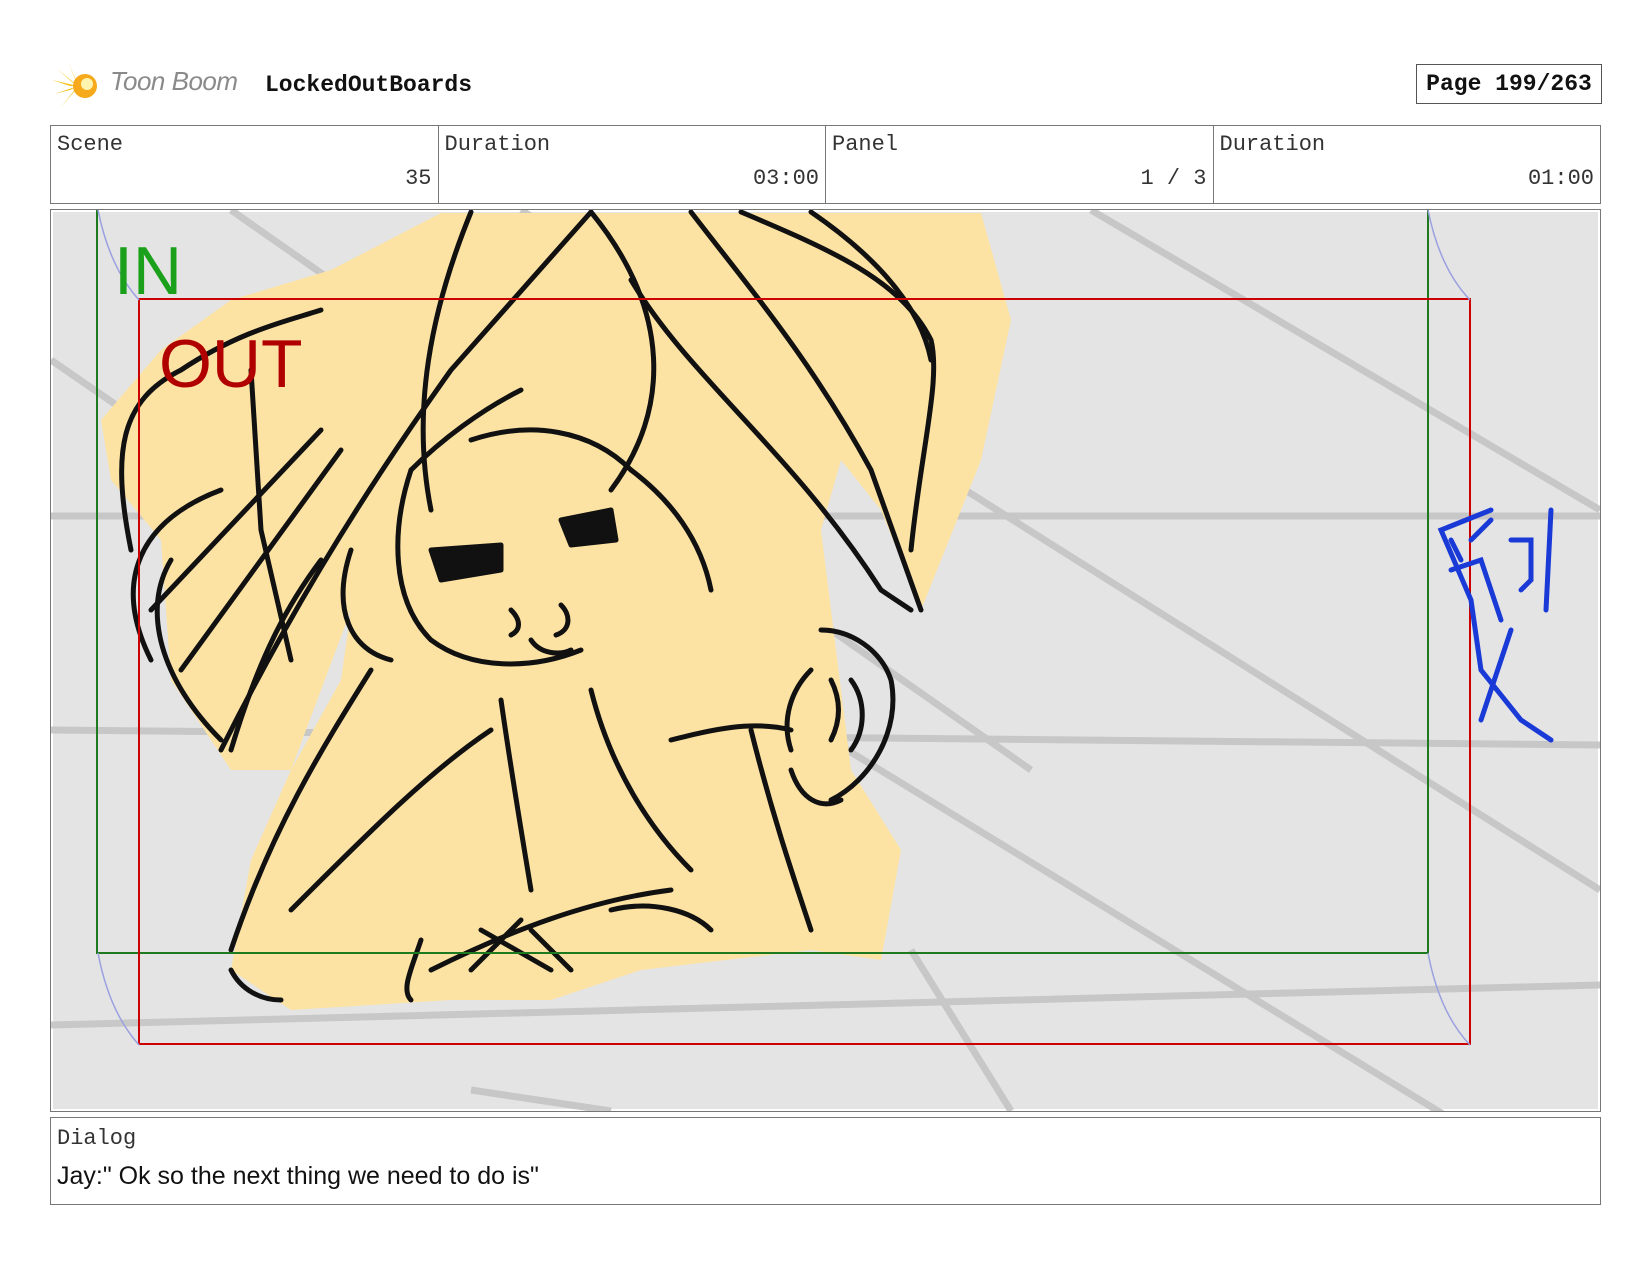 This screenshot has height=1275, width=1650. What do you see at coordinates (497, 144) in the screenshot?
I see `scene-duration-label: Duration` at bounding box center [497, 144].